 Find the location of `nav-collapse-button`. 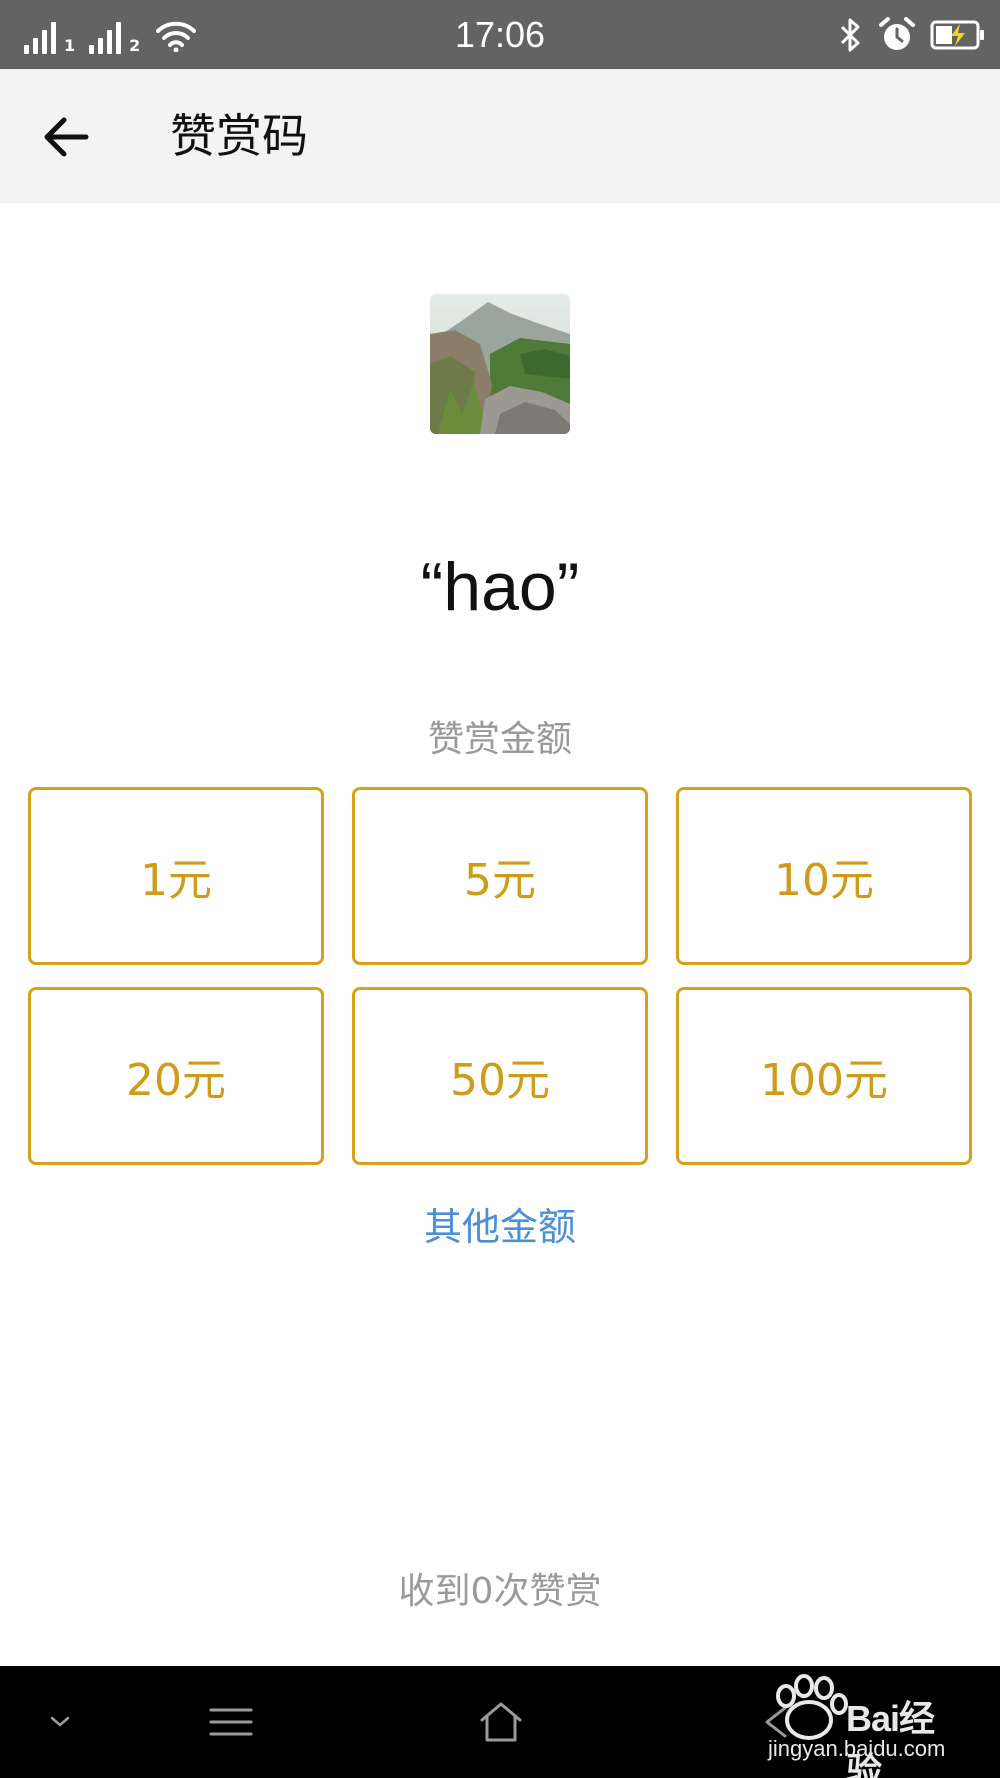

nav-collapse-button is located at coordinates (60, 1722).